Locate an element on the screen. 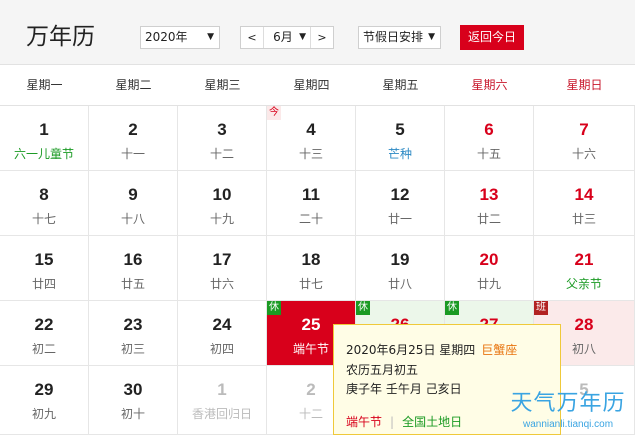  day-cell: 5 芒种 is located at coordinates (400, 138).